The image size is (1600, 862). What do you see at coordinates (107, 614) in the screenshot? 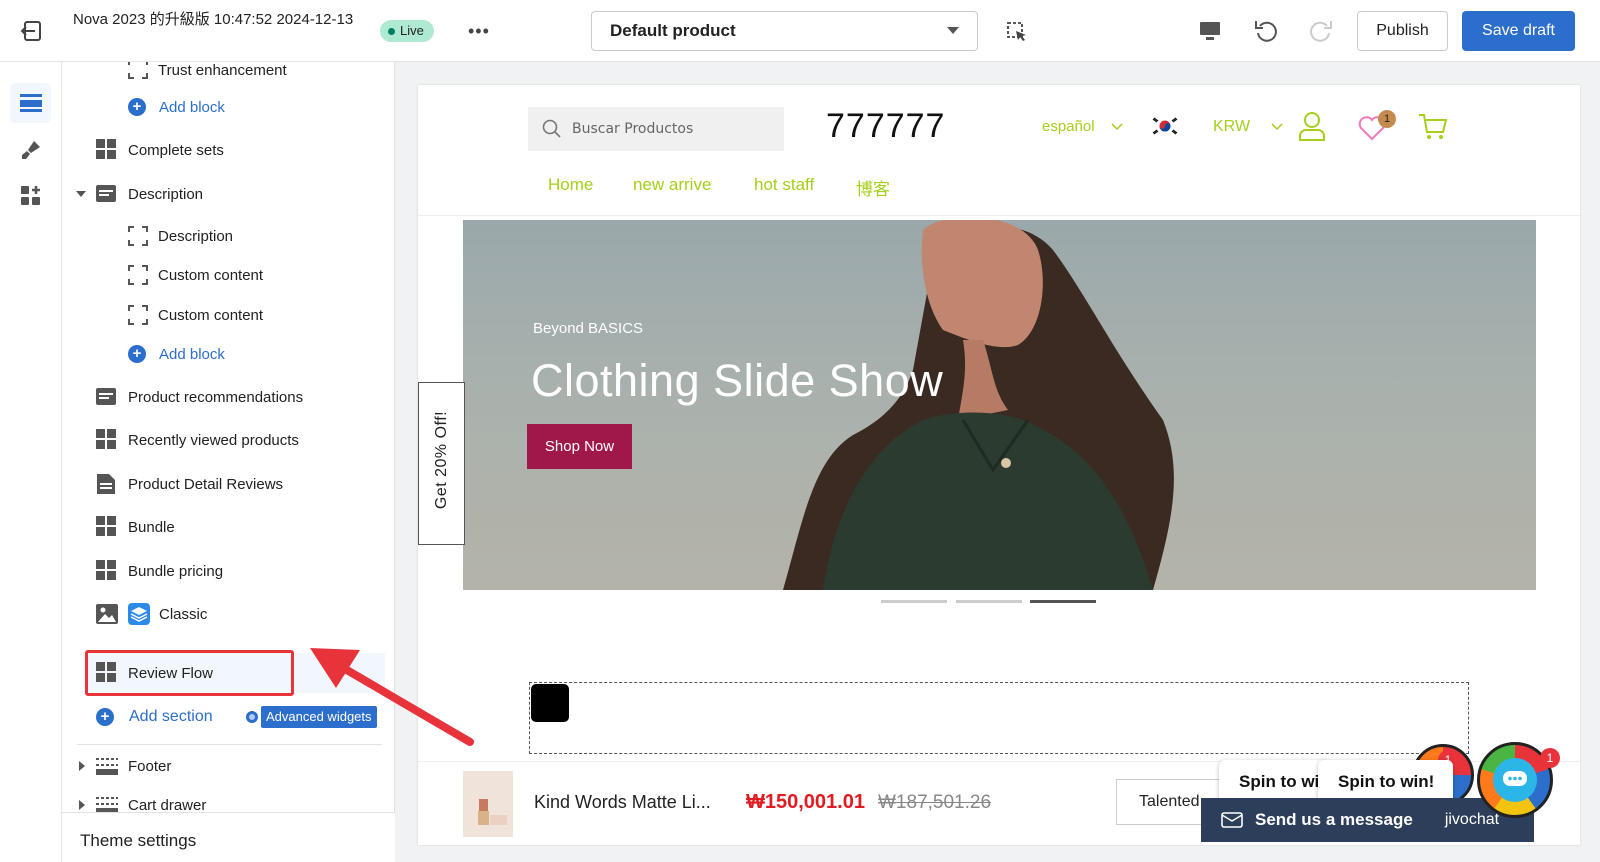
I see `image-icon` at bounding box center [107, 614].